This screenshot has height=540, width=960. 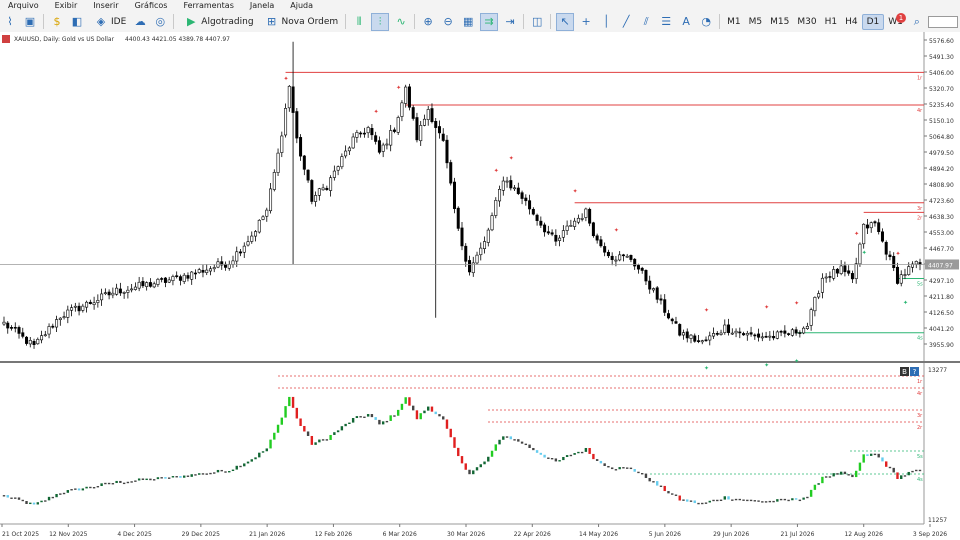 I want to click on trendline-icon: ╱, so click(x=626, y=22).